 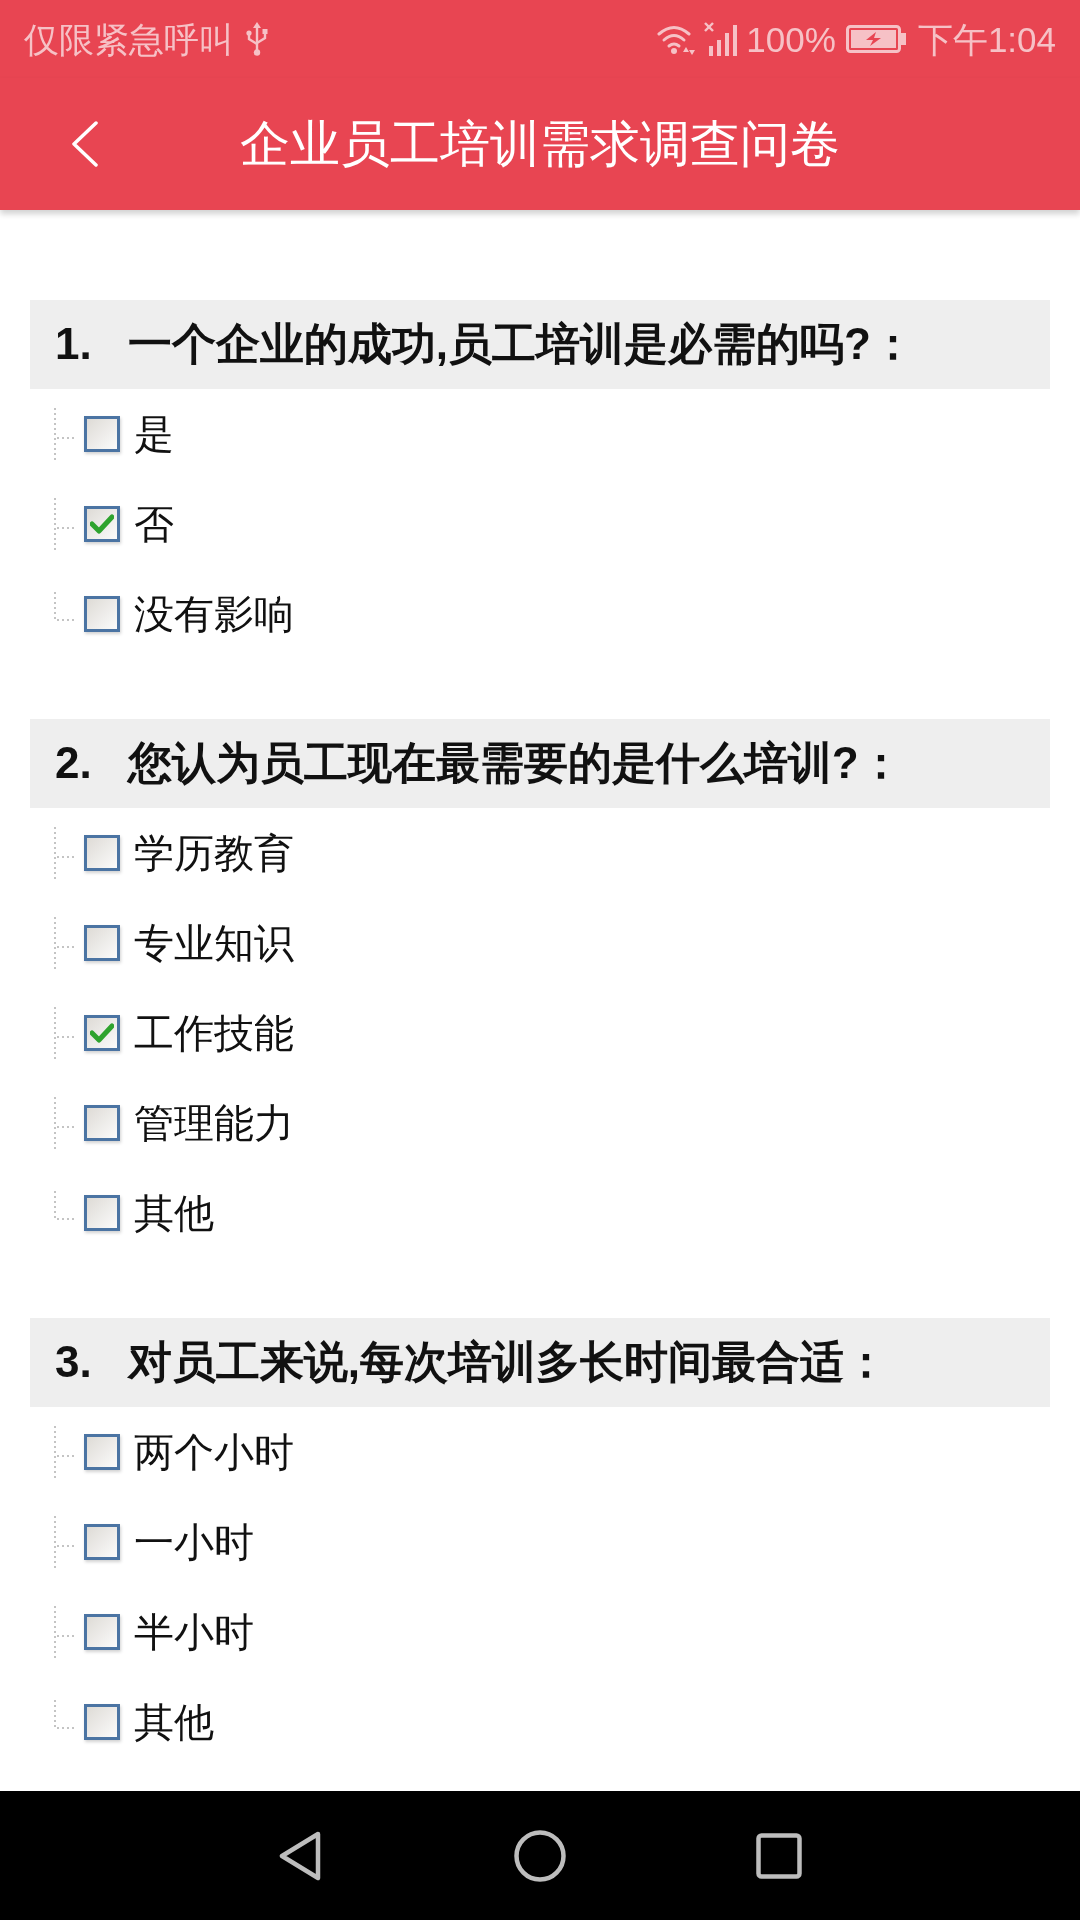 I want to click on option-label: 两个小时, so click(x=214, y=1452).